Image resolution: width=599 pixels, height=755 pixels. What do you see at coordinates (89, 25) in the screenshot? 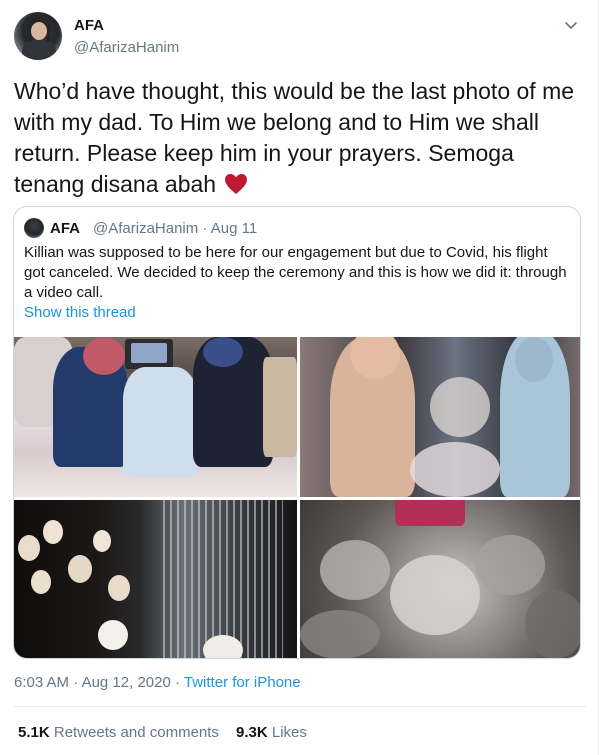
I see `author-name: AFA` at bounding box center [89, 25].